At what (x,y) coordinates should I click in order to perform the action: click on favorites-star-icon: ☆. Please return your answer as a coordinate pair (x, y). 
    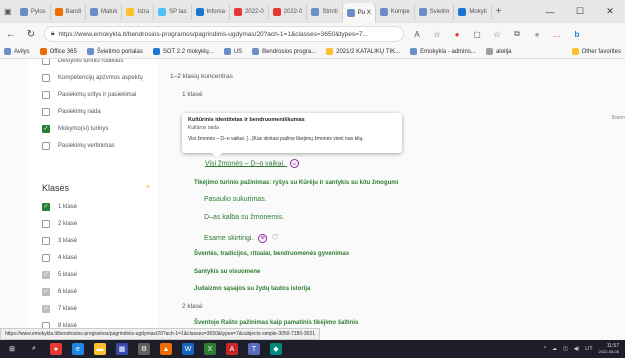
    Looking at the image, I should click on (437, 34).